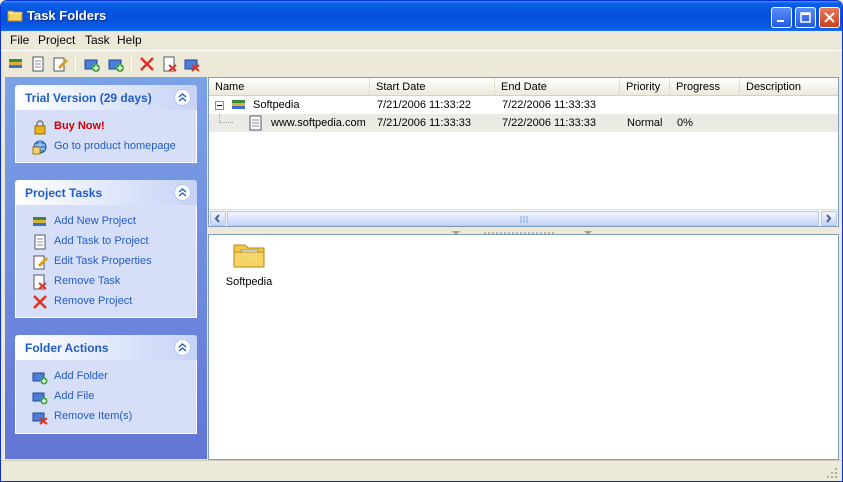 Image resolution: width=843 pixels, height=482 pixels. Describe the element at coordinates (56, 40) in the screenshot. I see `menu-project: Project` at that location.